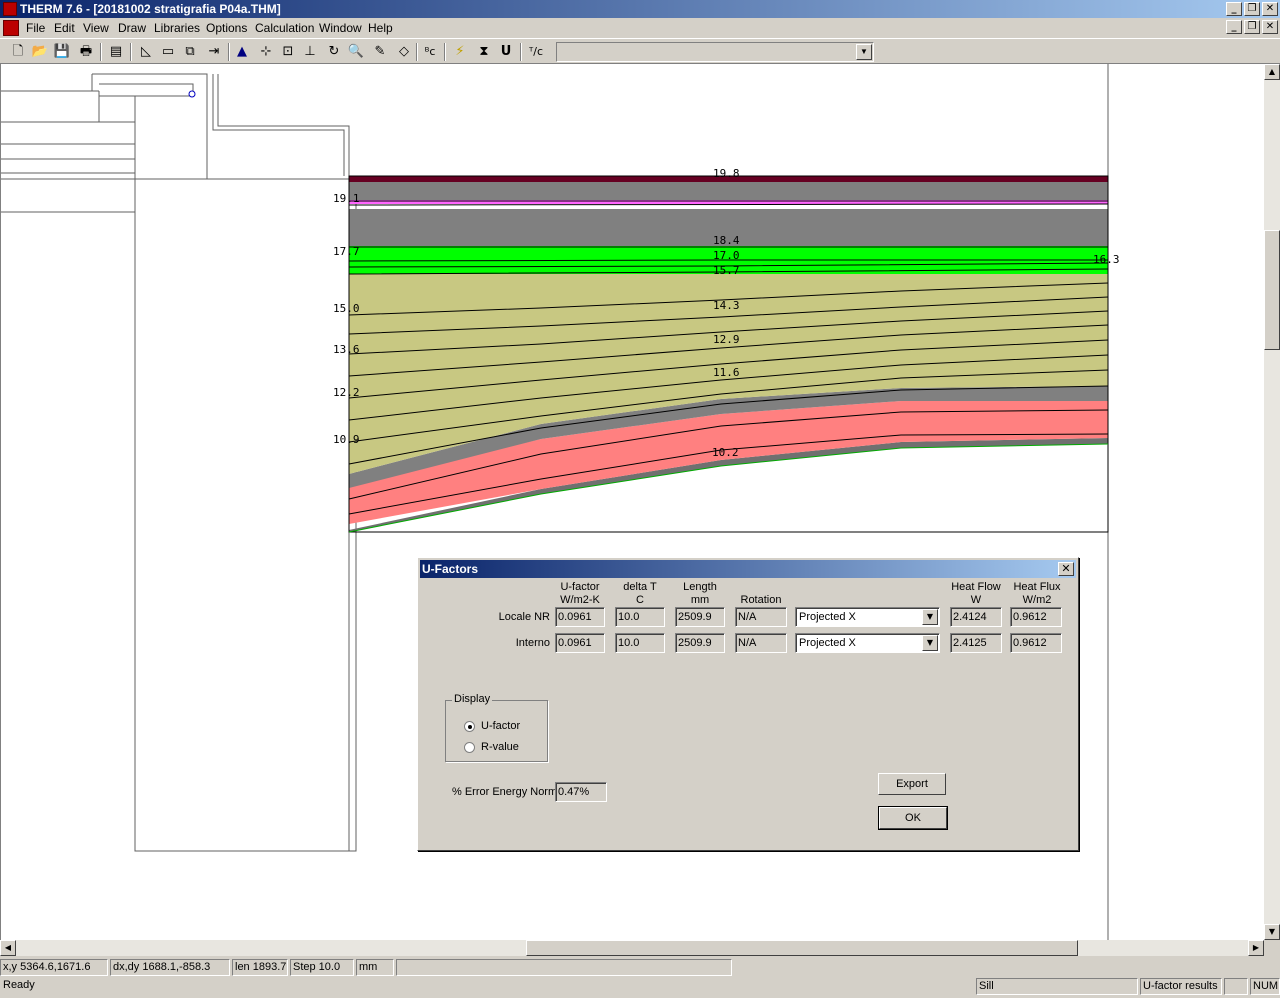  What do you see at coordinates (404, 52) in the screenshot?
I see `flip-icon: ◇` at bounding box center [404, 52].